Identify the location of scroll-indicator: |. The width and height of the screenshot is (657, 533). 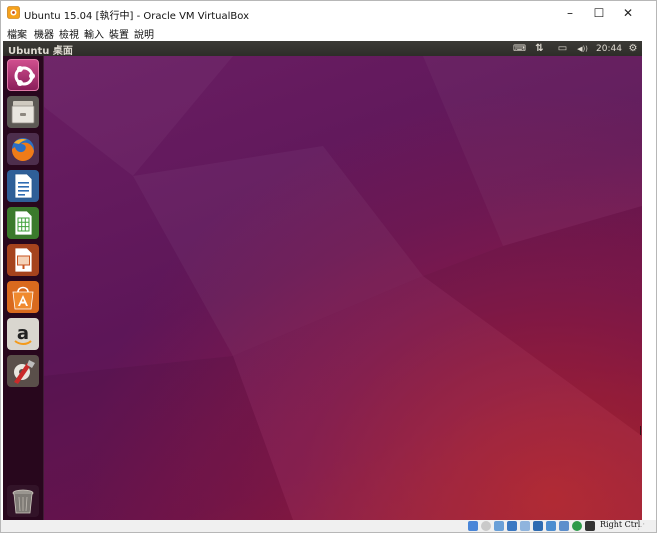
(641, 431).